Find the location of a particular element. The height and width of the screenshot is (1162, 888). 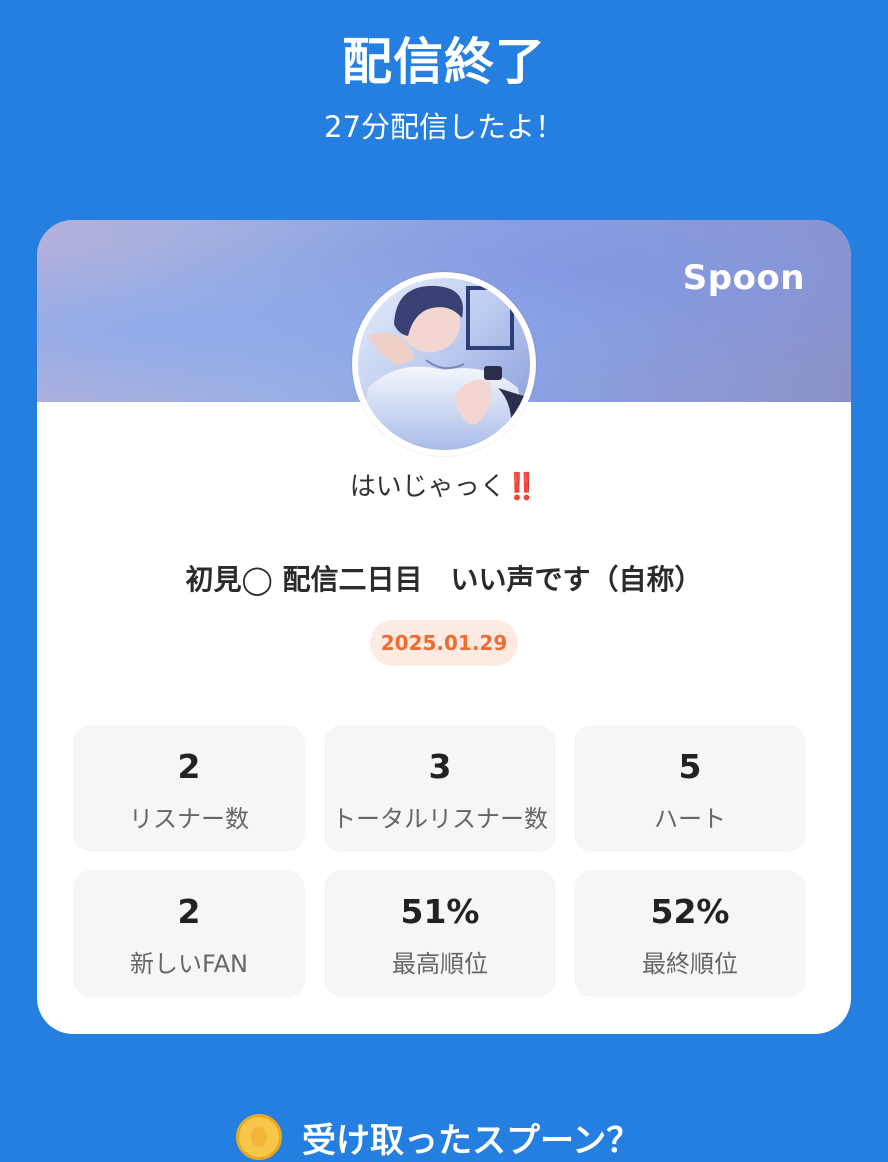

stat-final-rank: 52% 最終順位 is located at coordinates (690, 933).